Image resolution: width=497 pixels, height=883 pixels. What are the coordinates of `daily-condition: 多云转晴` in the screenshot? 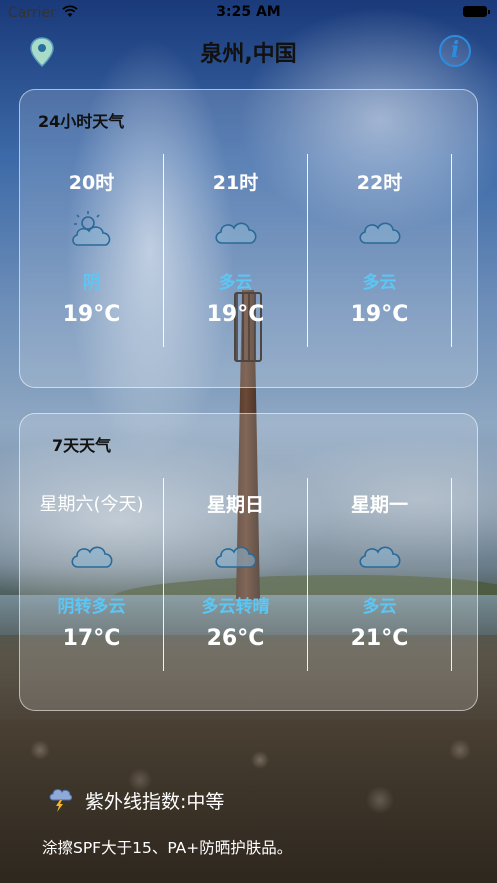 It's located at (235, 607).